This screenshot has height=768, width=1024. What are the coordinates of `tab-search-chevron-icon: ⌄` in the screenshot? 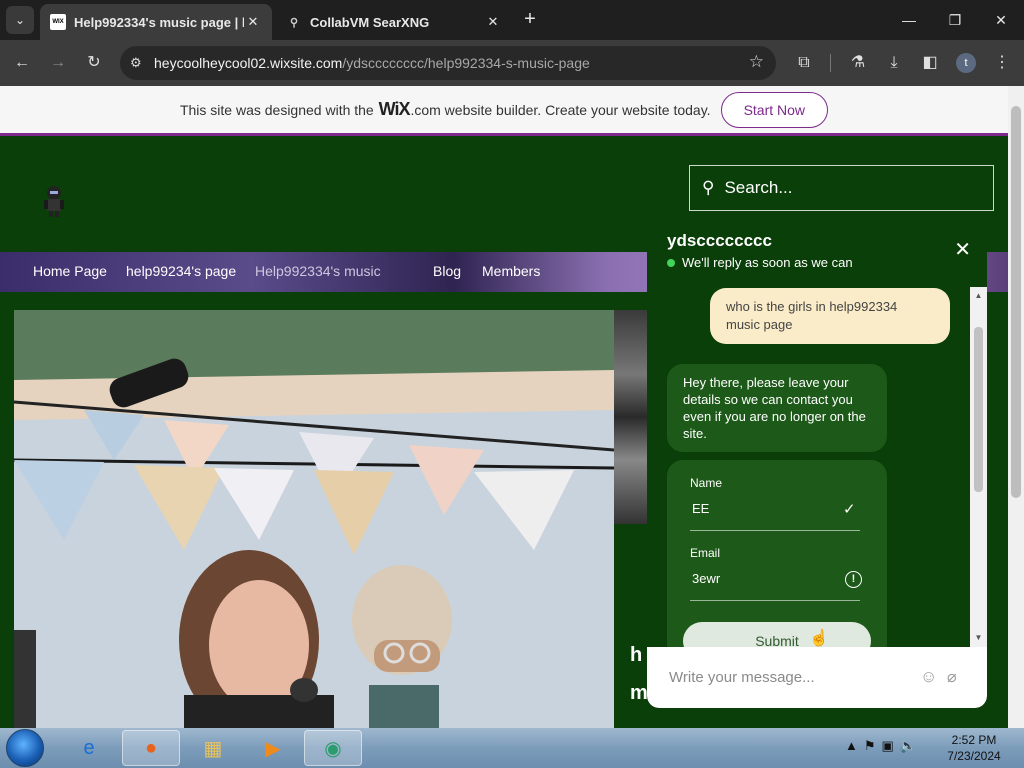 It's located at (20, 20).